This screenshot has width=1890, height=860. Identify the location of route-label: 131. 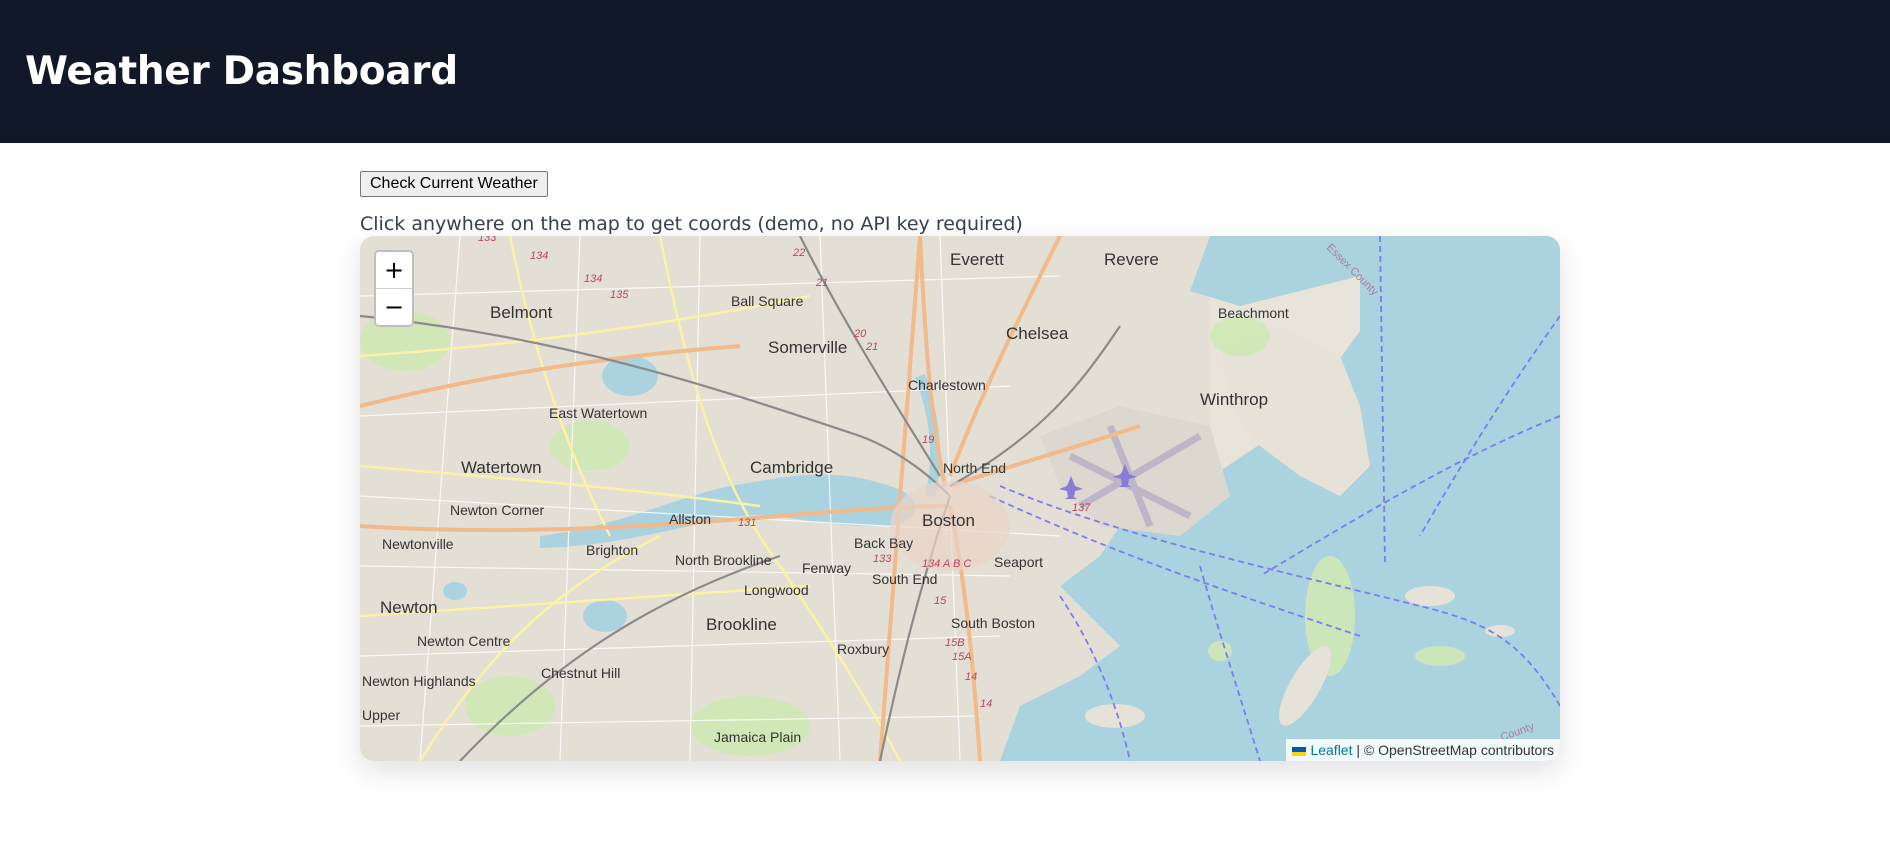
(747, 523).